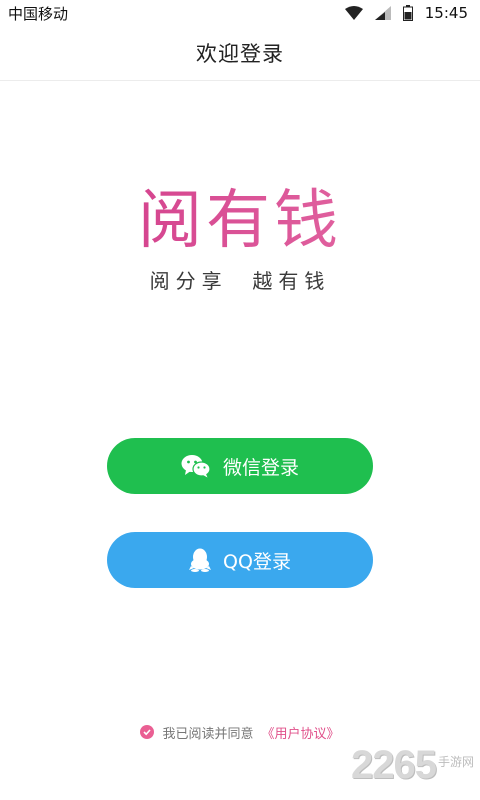 The height and width of the screenshot is (800, 480). I want to click on page-title: 欢迎登录, so click(240, 54).